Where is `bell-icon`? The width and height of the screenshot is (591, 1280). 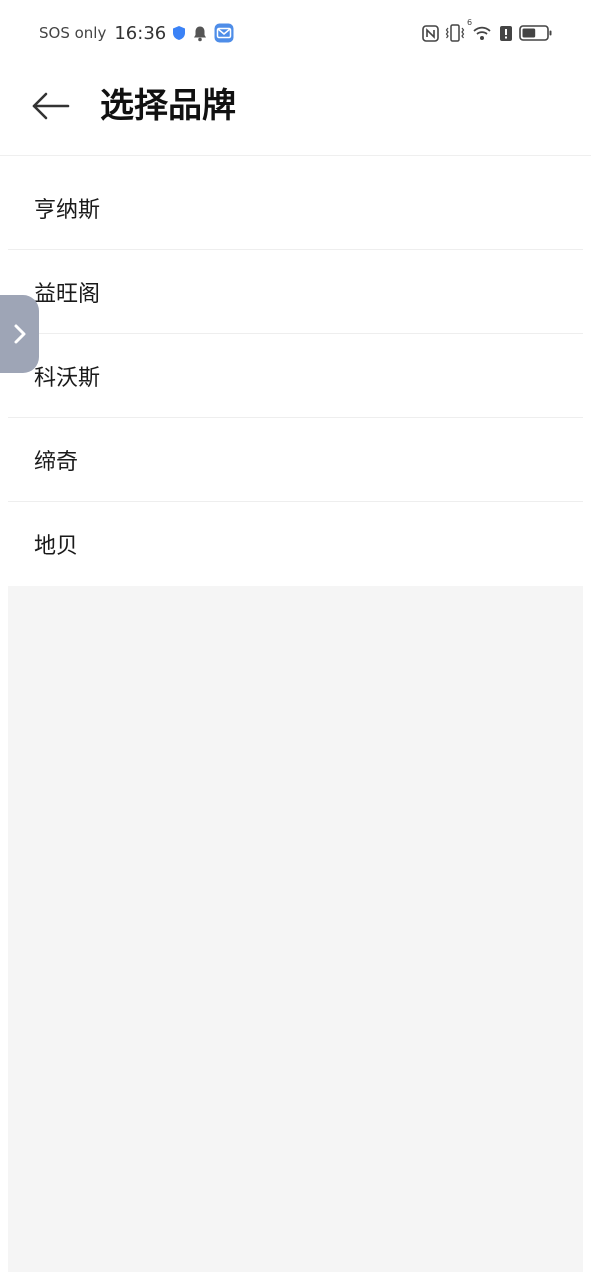
bell-icon is located at coordinates (200, 33).